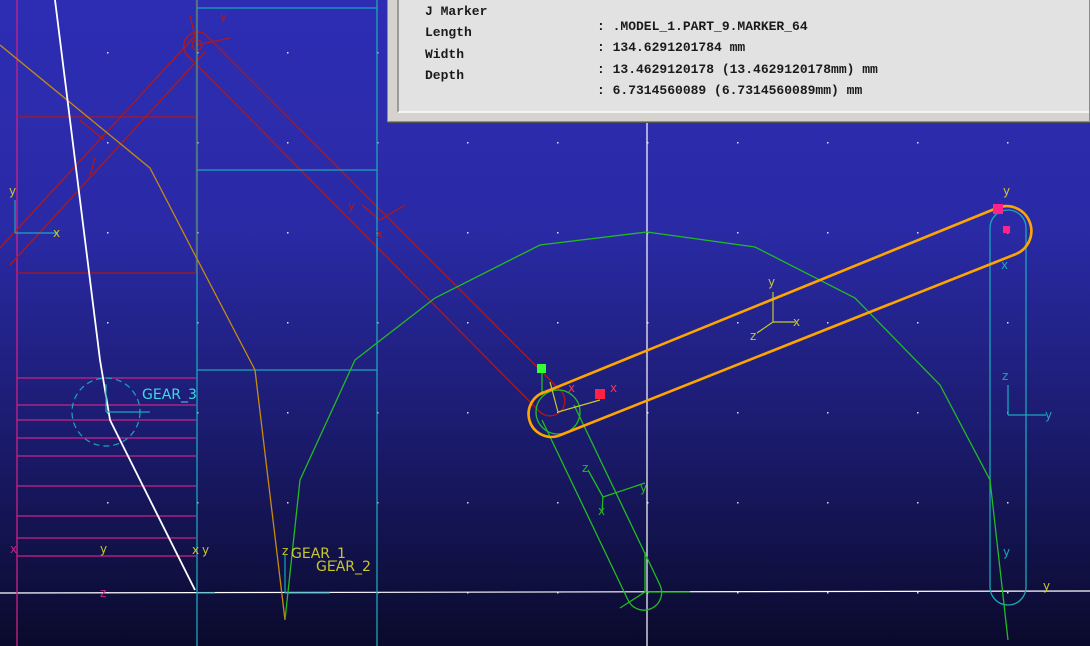 The height and width of the screenshot is (646, 1090). I want to click on green-link, so click(612, 488).